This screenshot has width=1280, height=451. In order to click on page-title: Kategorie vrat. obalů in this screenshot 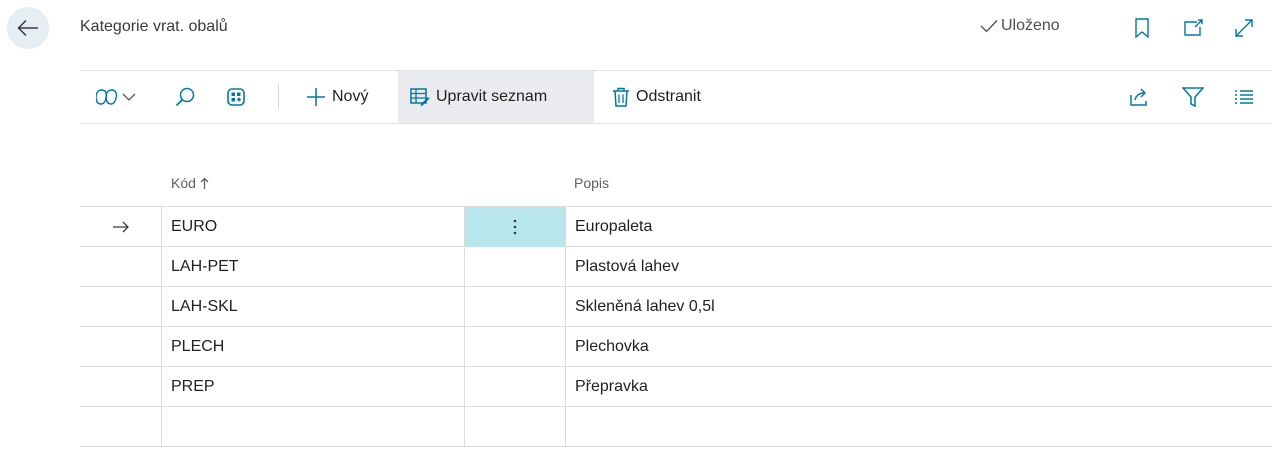, I will do `click(154, 26)`.